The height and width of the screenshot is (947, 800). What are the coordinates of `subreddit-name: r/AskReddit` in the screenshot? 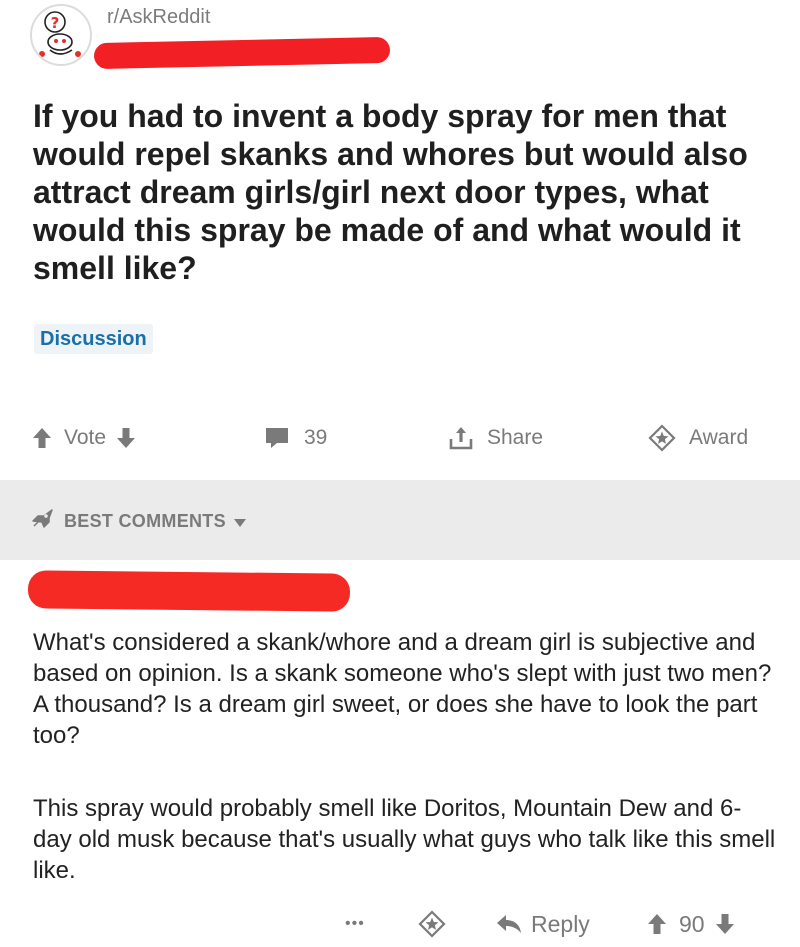 It's located at (158, 17).